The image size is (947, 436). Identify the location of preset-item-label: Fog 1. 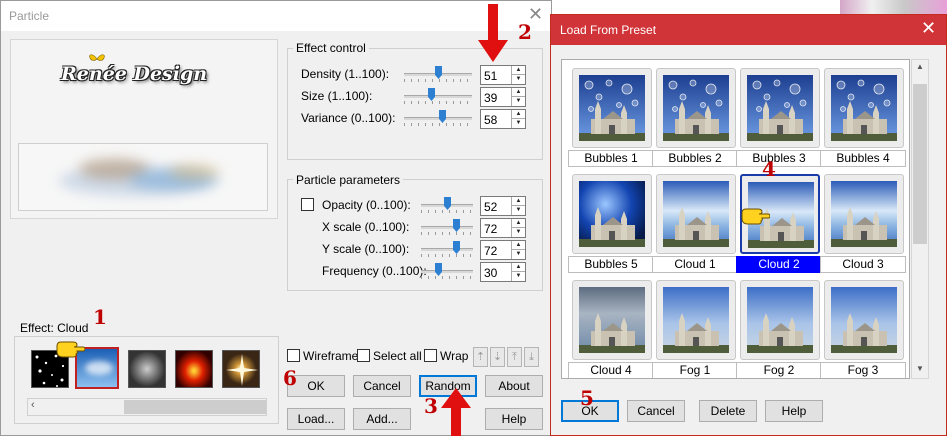
(695, 370).